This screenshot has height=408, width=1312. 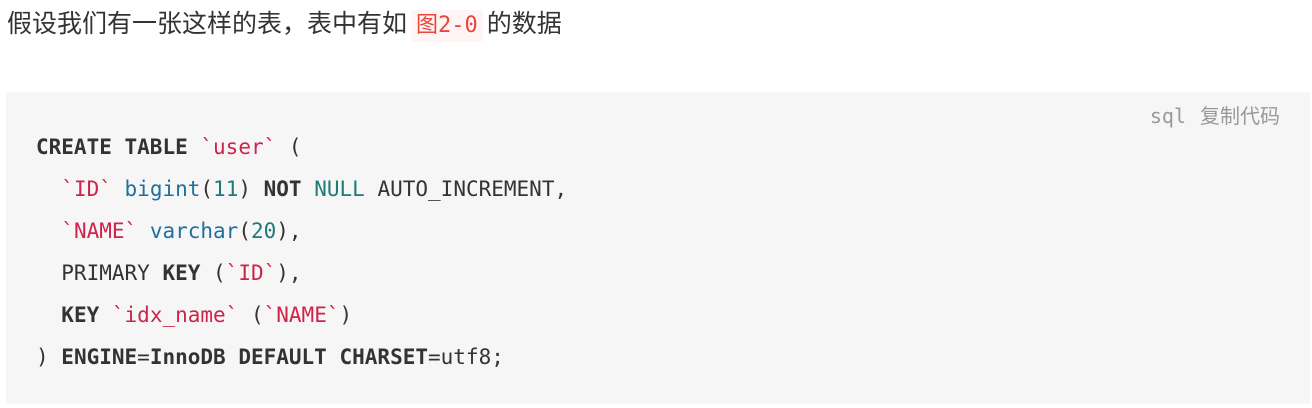 What do you see at coordinates (339, 189) in the screenshot?
I see `code-token: NULL` at bounding box center [339, 189].